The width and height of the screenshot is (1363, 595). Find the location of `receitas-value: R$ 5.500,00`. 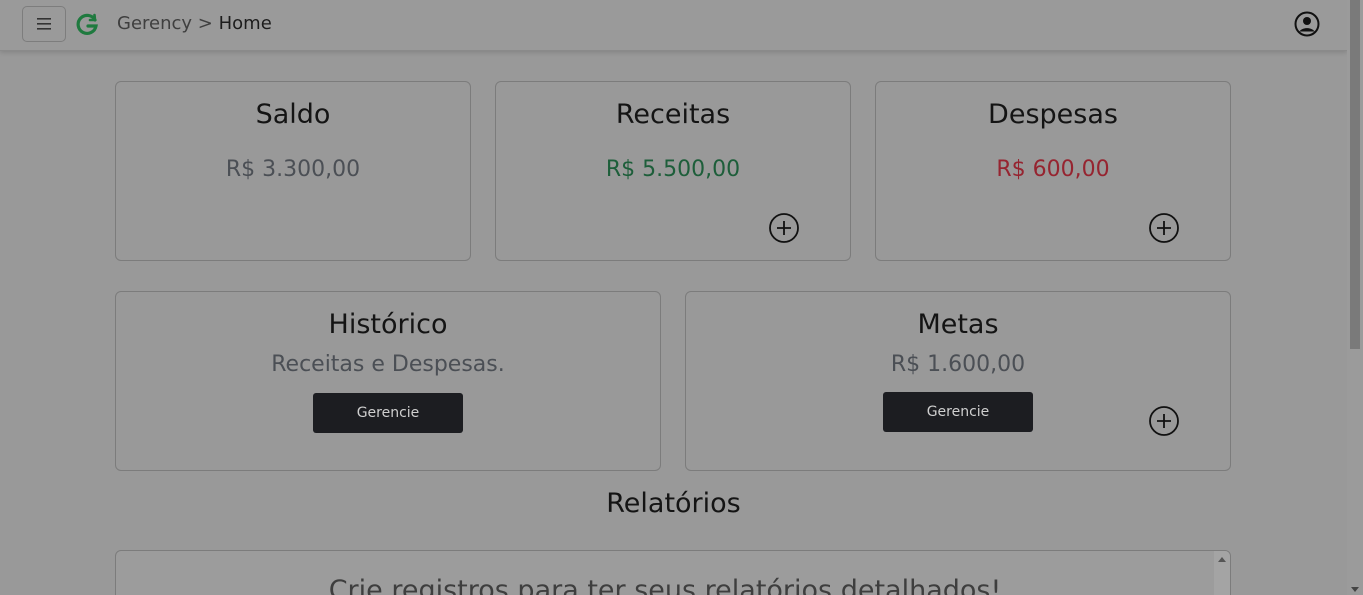

receitas-value: R$ 5.500,00 is located at coordinates (673, 169).